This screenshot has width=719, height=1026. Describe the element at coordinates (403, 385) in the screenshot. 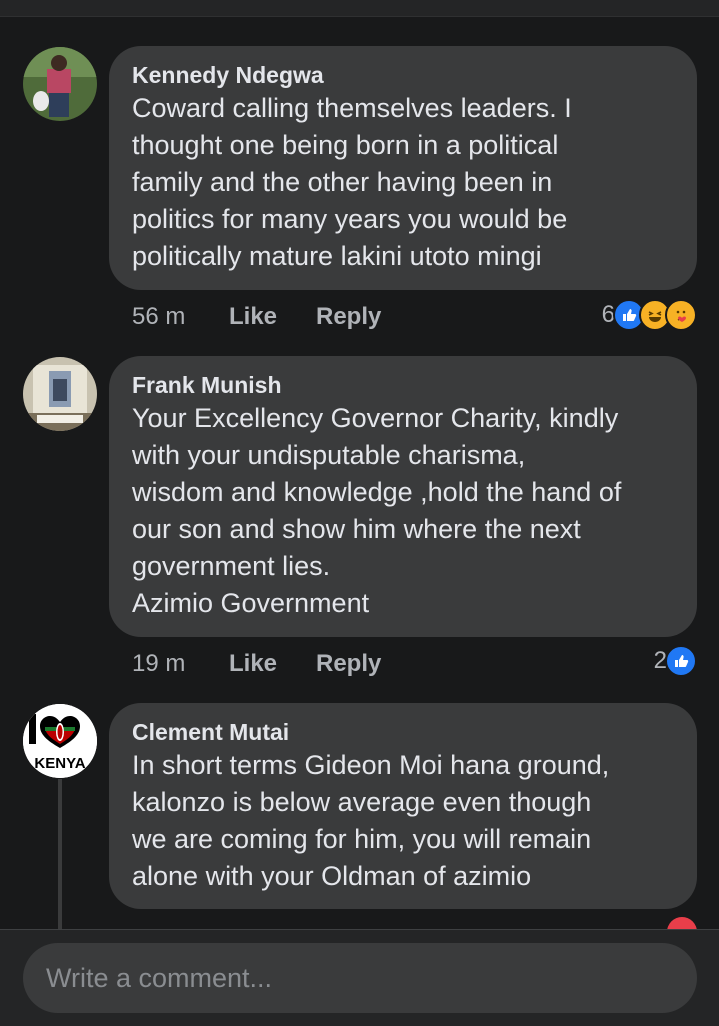

I see `comment-author: Frank Munish` at that location.